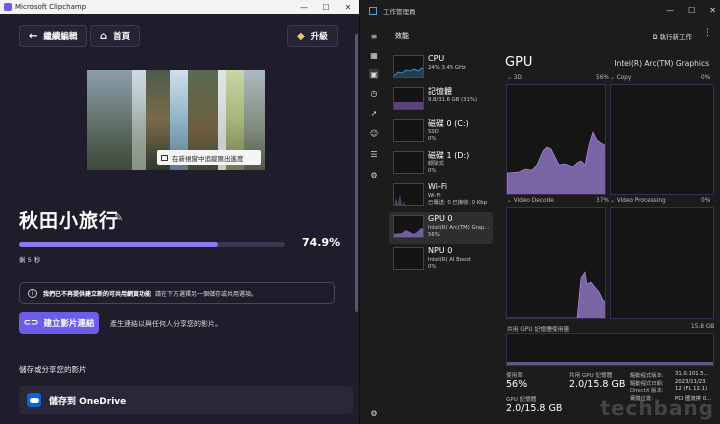 The width and height of the screenshot is (720, 424). What do you see at coordinates (374, 55) in the screenshot?
I see `processes-icon: ▦` at bounding box center [374, 55].